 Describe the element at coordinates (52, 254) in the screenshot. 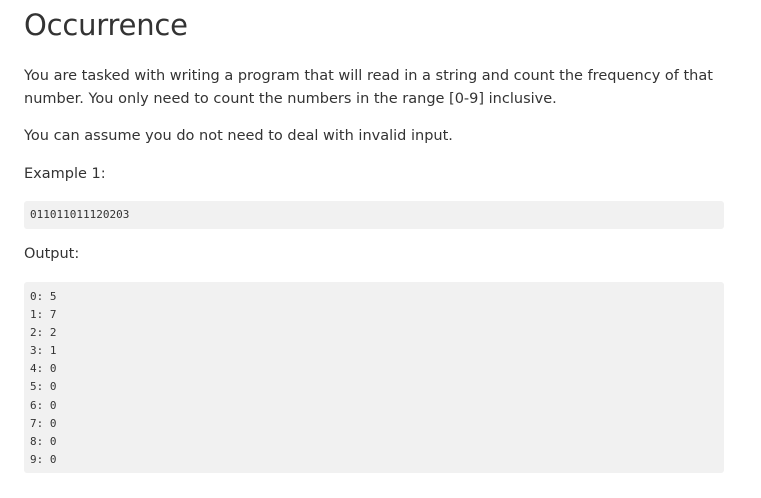

I see `output-label: Output:` at that location.